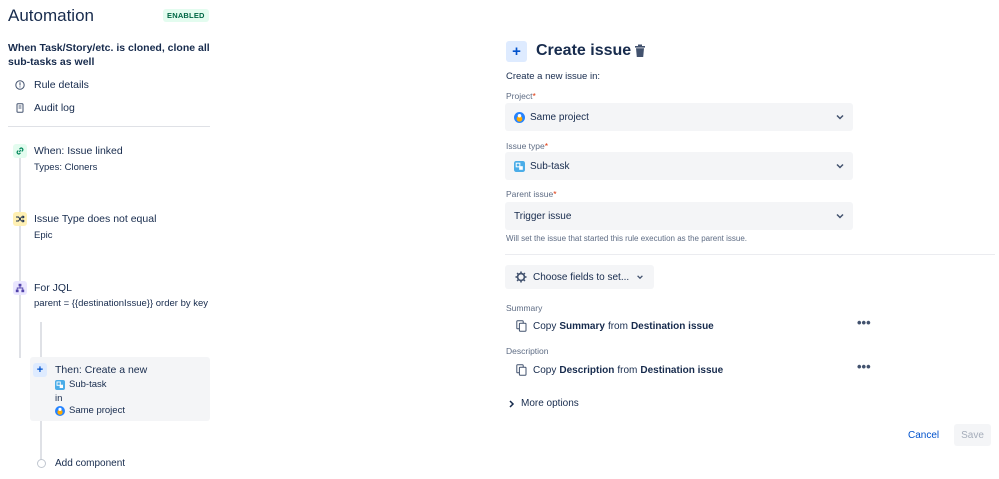 The height and width of the screenshot is (479, 999). I want to click on editor-title: Create issue, so click(584, 50).